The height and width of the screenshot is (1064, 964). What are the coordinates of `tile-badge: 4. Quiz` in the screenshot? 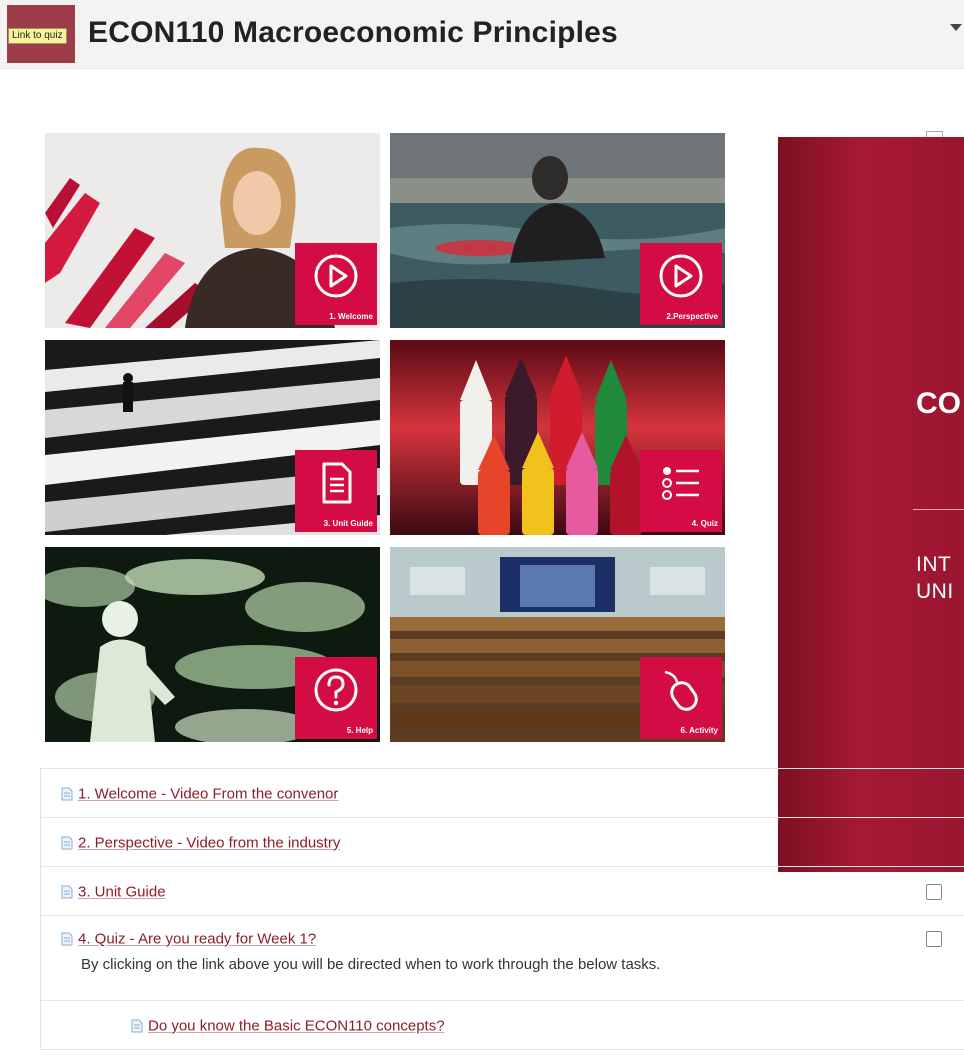 It's located at (681, 491).